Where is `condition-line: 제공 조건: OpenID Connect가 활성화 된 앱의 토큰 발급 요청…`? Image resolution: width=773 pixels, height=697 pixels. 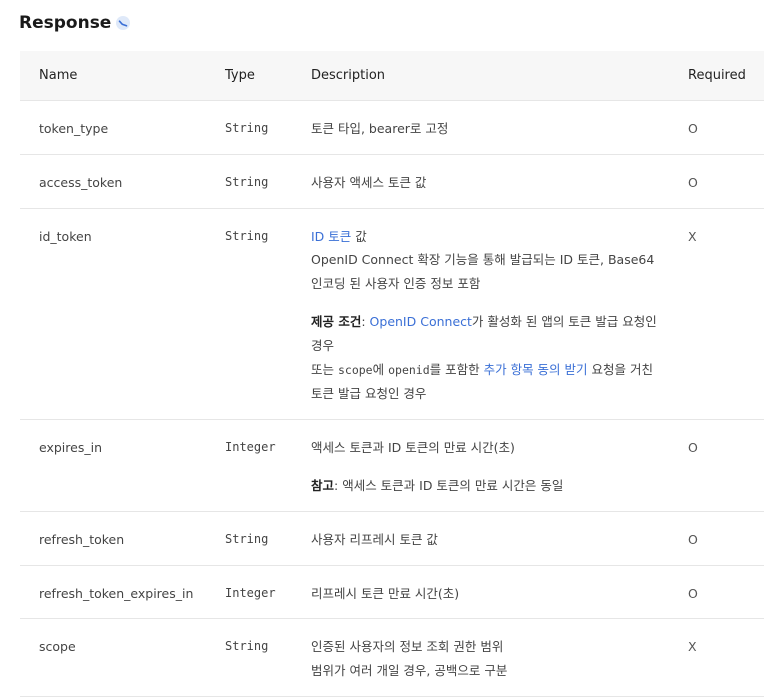
condition-line: 제공 조건: OpenID Connect가 활성화 된 앱의 토큰 발급 요청… is located at coordinates (491, 322).